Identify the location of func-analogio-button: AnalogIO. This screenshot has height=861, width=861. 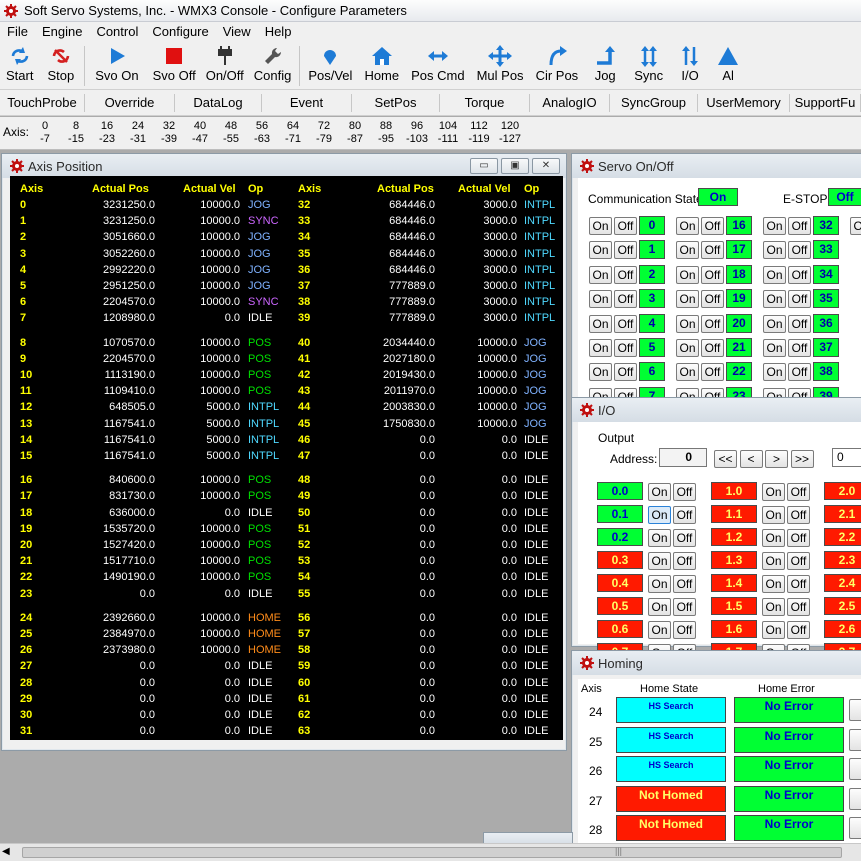
(570, 102).